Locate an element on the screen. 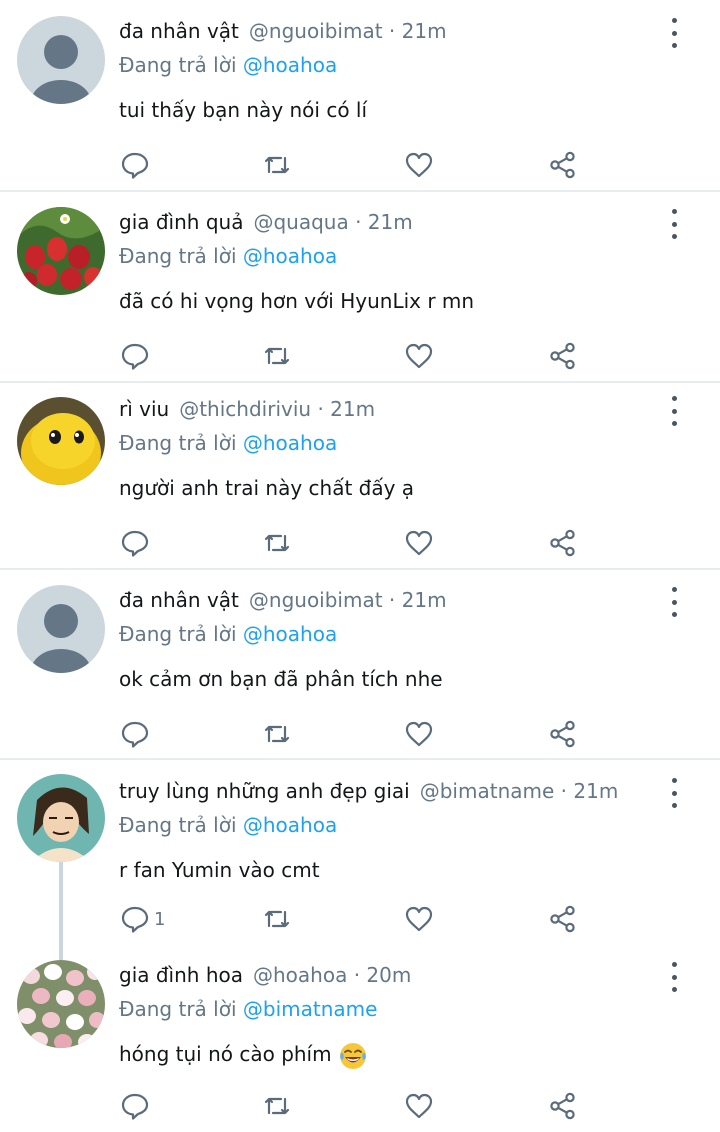 The height and width of the screenshot is (1132, 720). laughing-tears-emoji-icon is located at coordinates (352, 1055).